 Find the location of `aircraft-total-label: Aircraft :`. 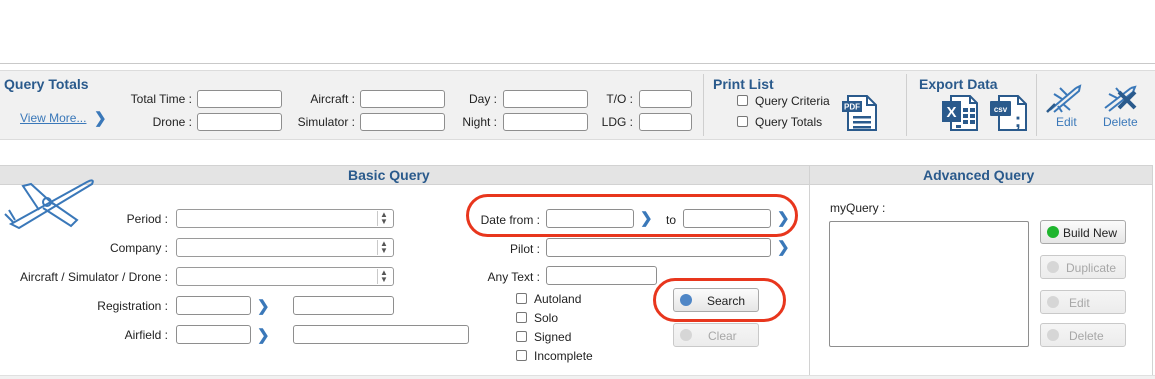

aircraft-total-label: Aircraft : is located at coordinates (332, 99).